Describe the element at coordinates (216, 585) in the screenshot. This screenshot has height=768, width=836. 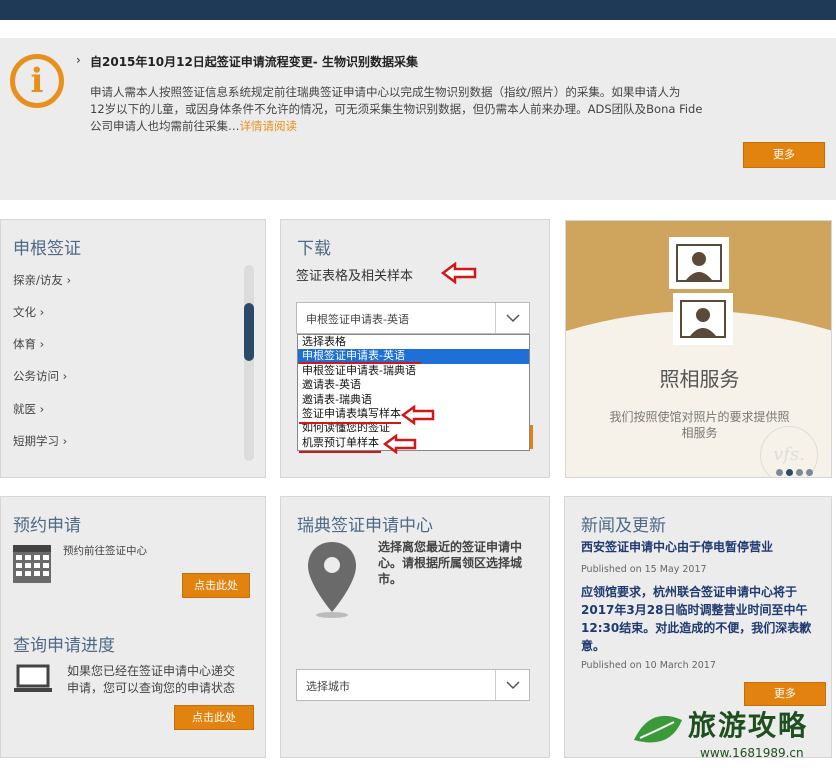
I see `appointment-button: 点击此处` at that location.